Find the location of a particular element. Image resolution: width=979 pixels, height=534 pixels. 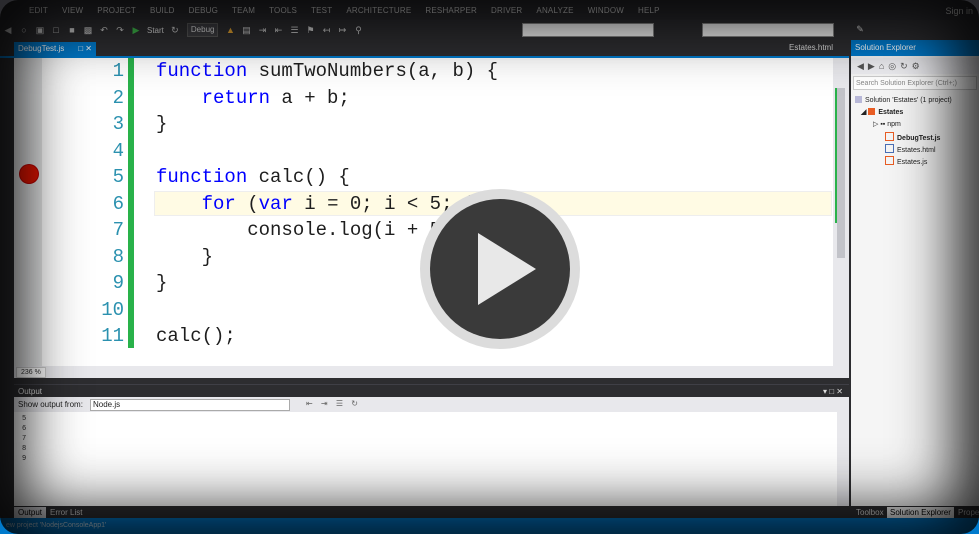

line-number: 9 is located at coordinates (118, 283).